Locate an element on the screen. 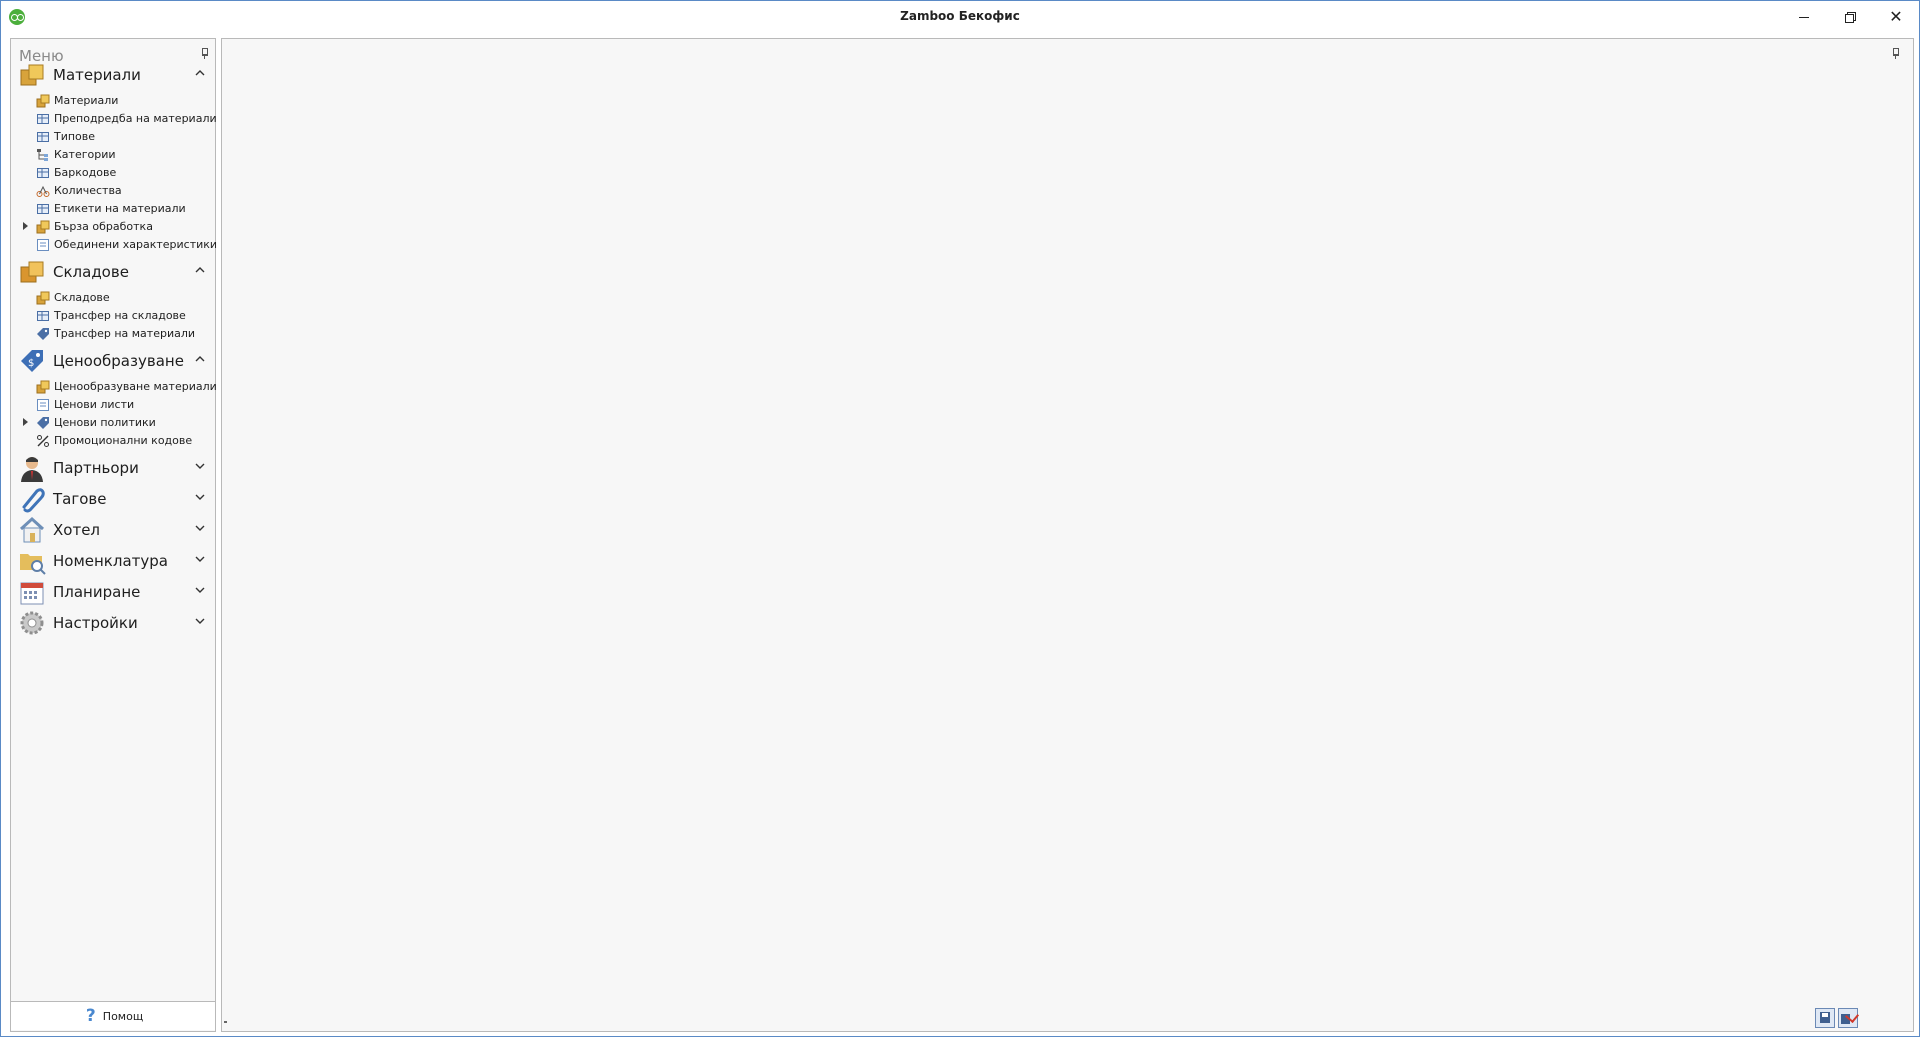  status-indicator is located at coordinates (225, 1022).